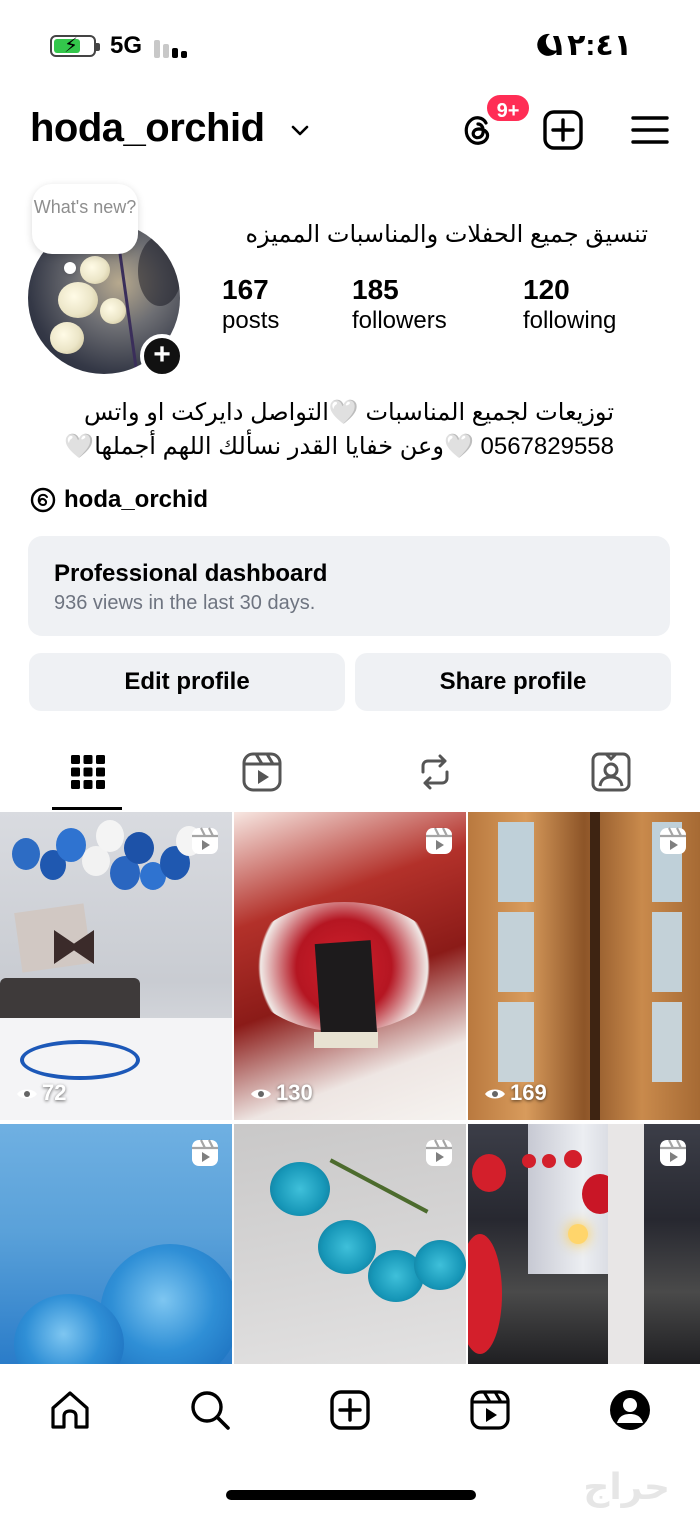 This screenshot has width=700, height=1514. What do you see at coordinates (563, 130) in the screenshot?
I see `create-post-icon` at bounding box center [563, 130].